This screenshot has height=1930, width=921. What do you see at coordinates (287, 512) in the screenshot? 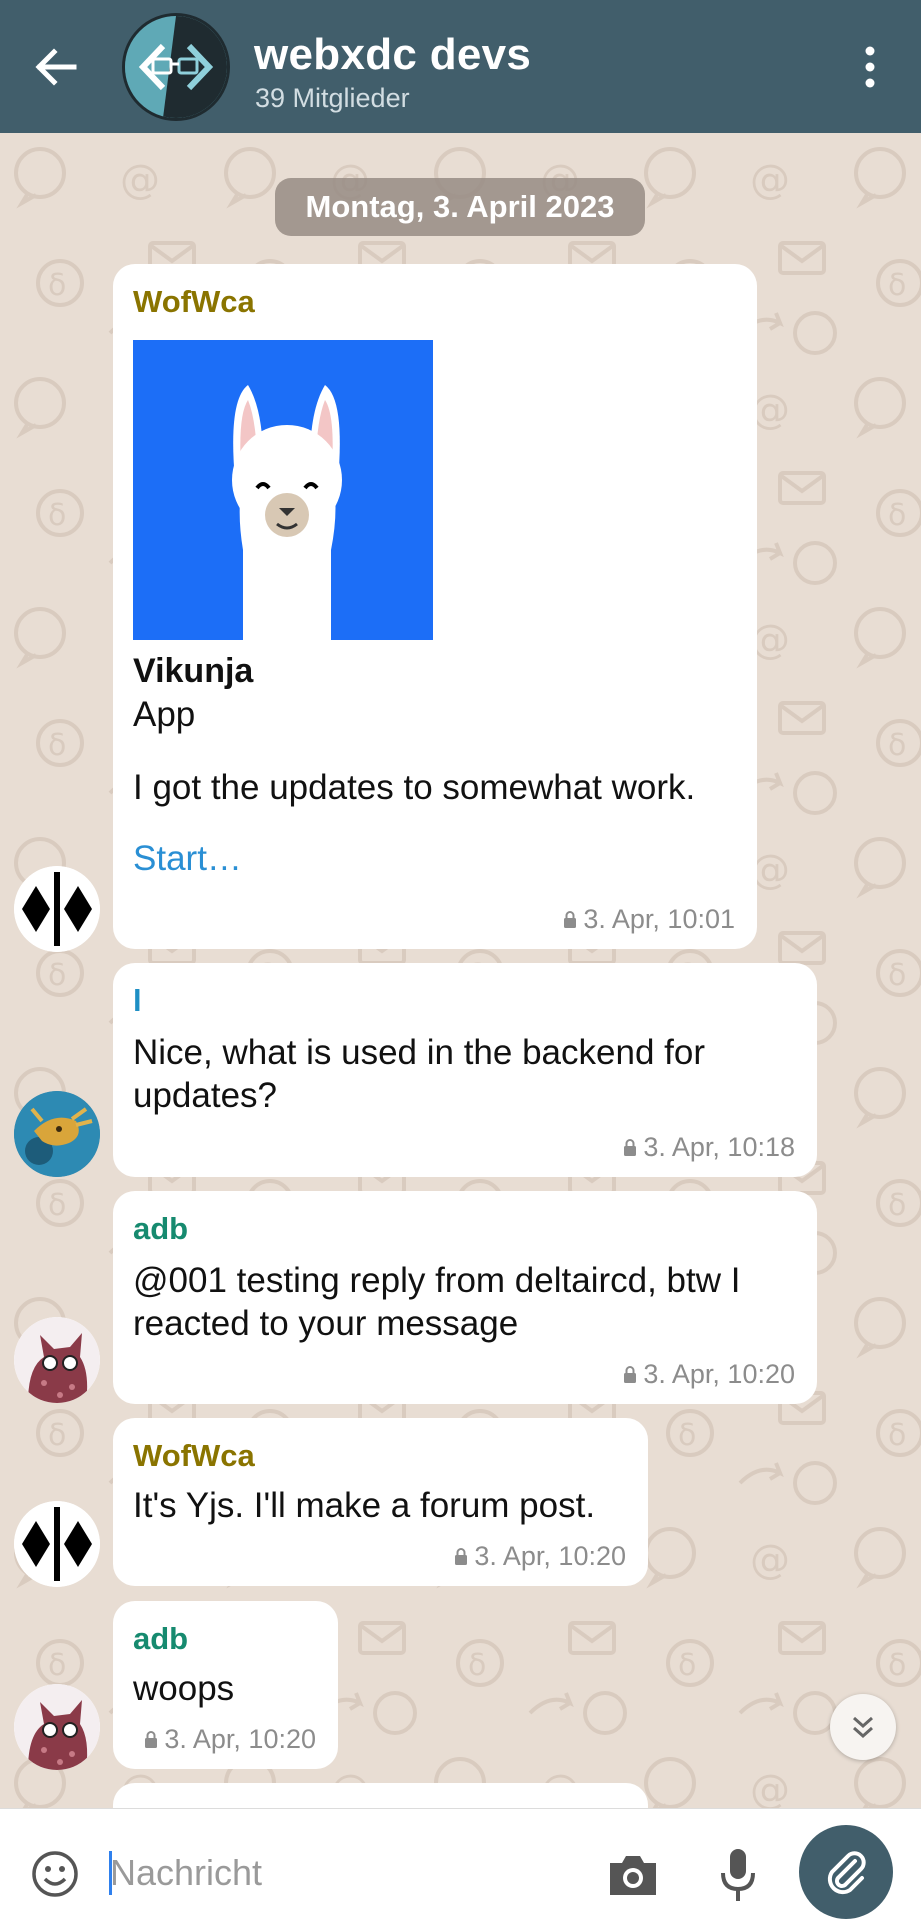
I see `llama-icon` at bounding box center [287, 512].